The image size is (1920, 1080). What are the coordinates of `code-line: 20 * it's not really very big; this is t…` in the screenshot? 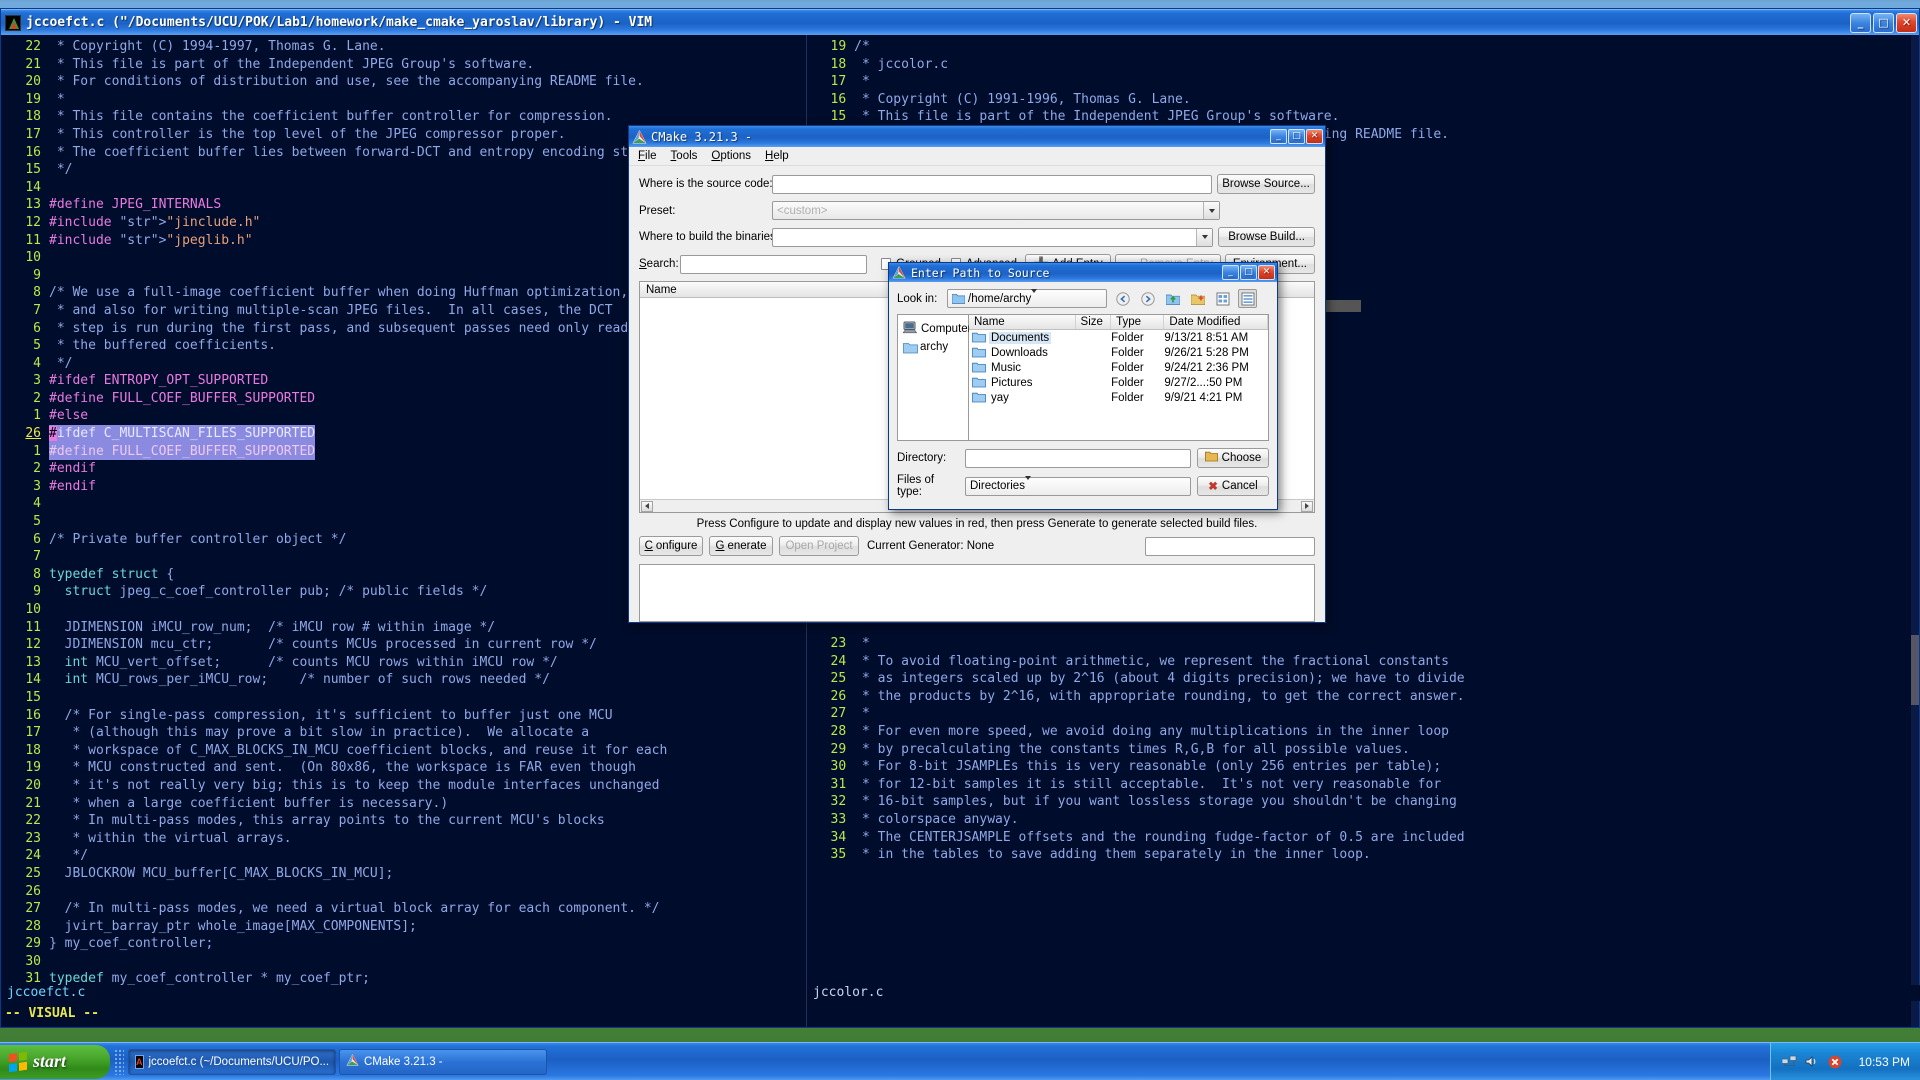 It's located at (403, 786).